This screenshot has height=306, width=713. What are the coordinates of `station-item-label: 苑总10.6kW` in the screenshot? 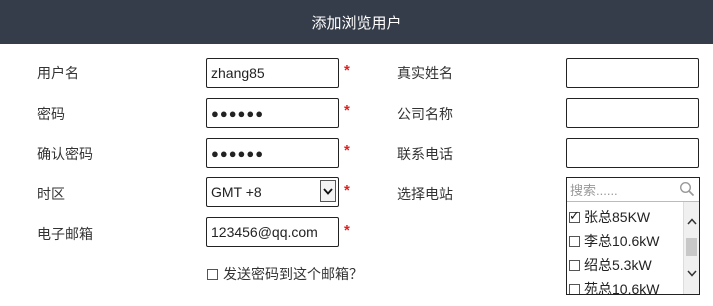 It's located at (622, 288).